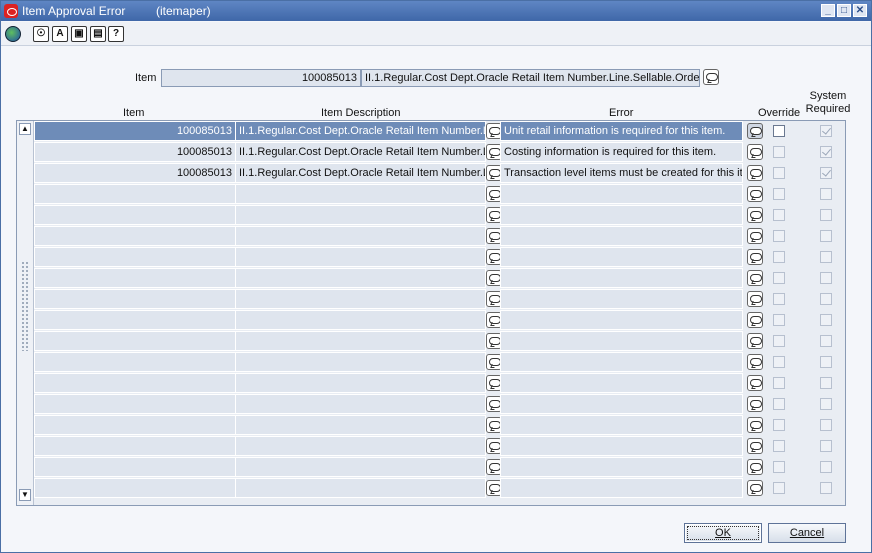 This screenshot has height=553, width=872. Describe the element at coordinates (25, 495) in the screenshot. I see `scroll-down-icon: ▼` at that location.